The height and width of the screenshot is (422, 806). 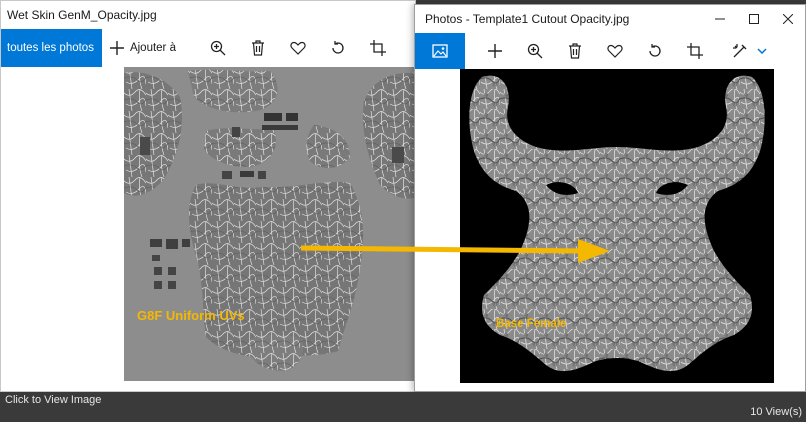 I want to click on front-add-button, so click(x=495, y=51).